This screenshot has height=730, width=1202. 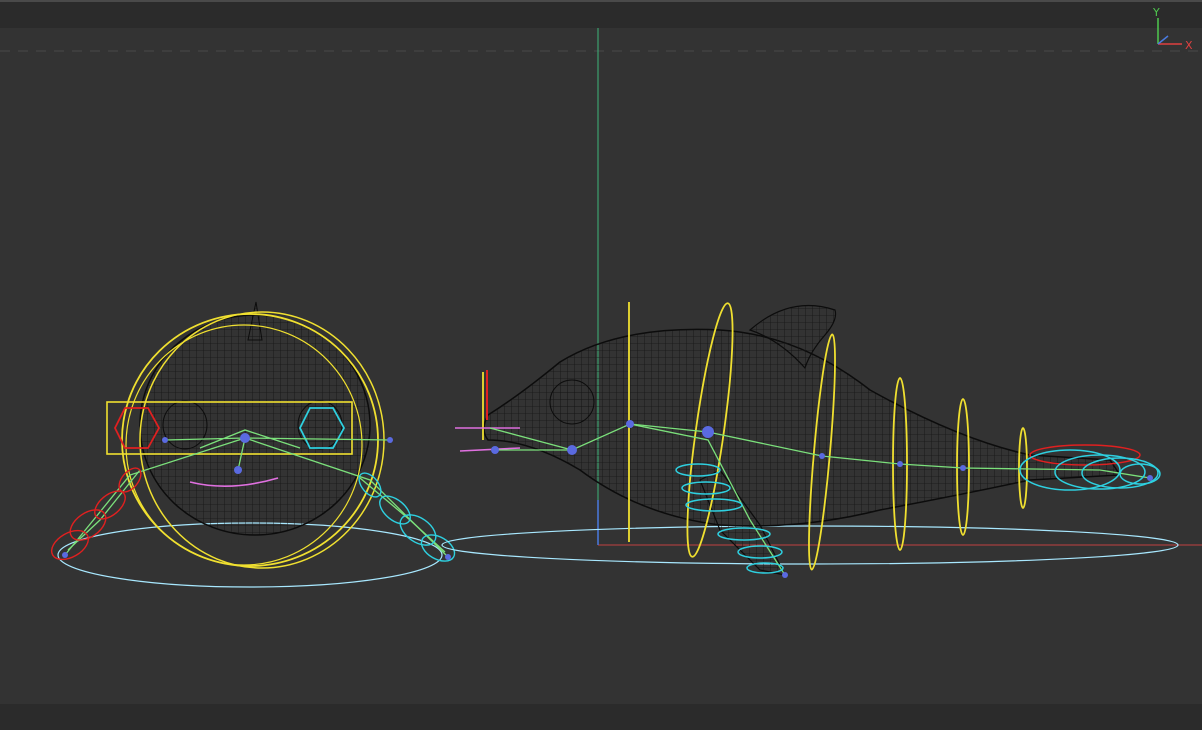 I want to click on axis-y-label: Y, so click(x=1156, y=12).